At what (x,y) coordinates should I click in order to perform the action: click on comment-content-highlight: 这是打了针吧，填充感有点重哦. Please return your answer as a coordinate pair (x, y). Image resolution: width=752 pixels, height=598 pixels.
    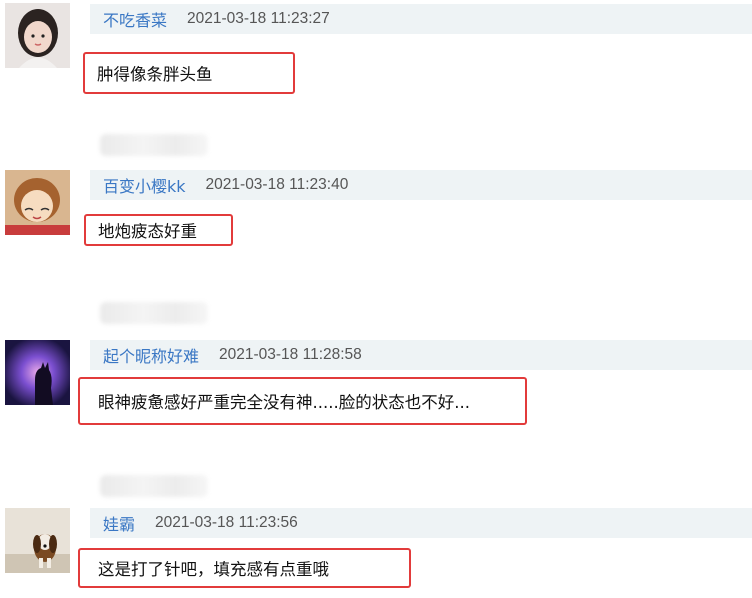
    Looking at the image, I should click on (244, 568).